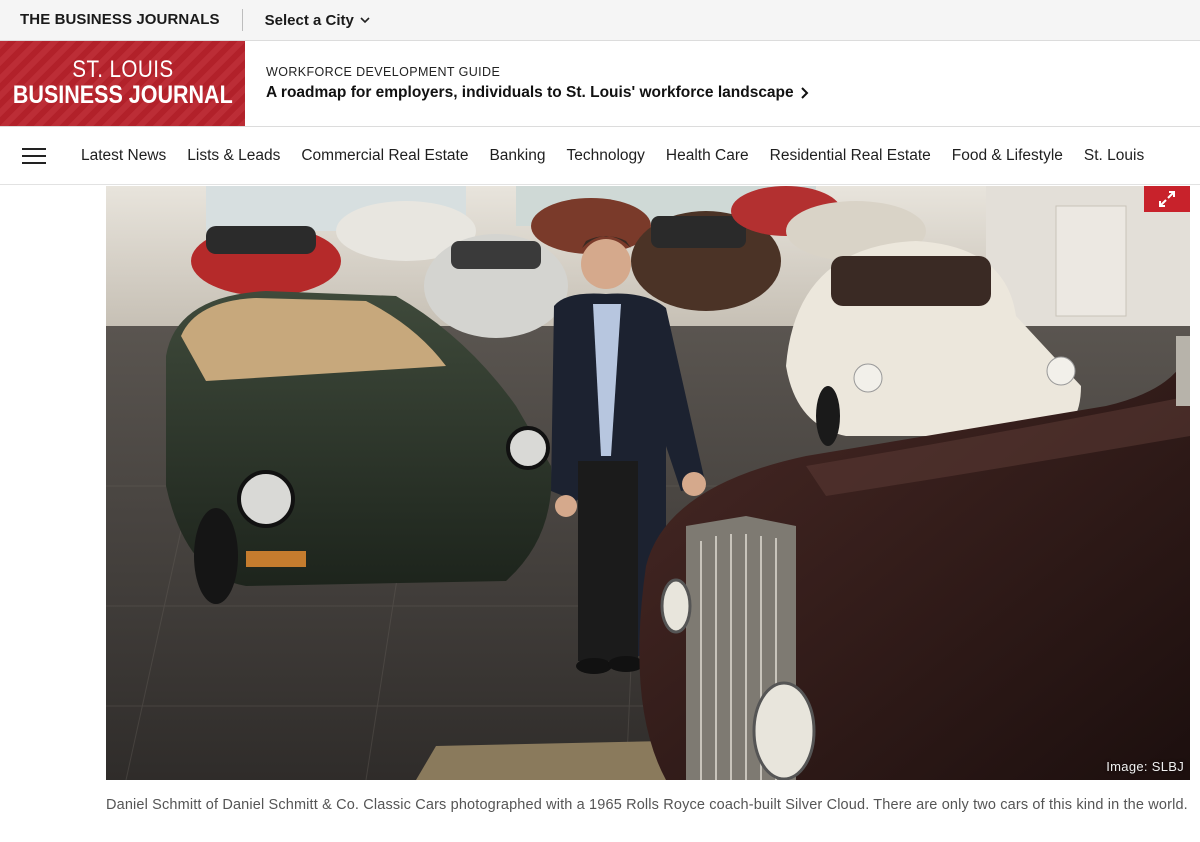 The image size is (1200, 842). Describe the element at coordinates (804, 93) in the screenshot. I see `chevron-right-icon` at that location.